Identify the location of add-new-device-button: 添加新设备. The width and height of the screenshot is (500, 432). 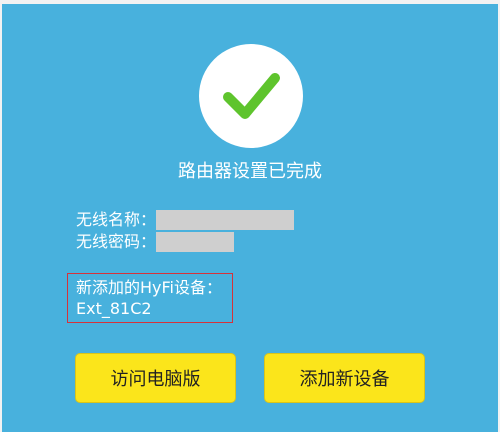
(344, 378).